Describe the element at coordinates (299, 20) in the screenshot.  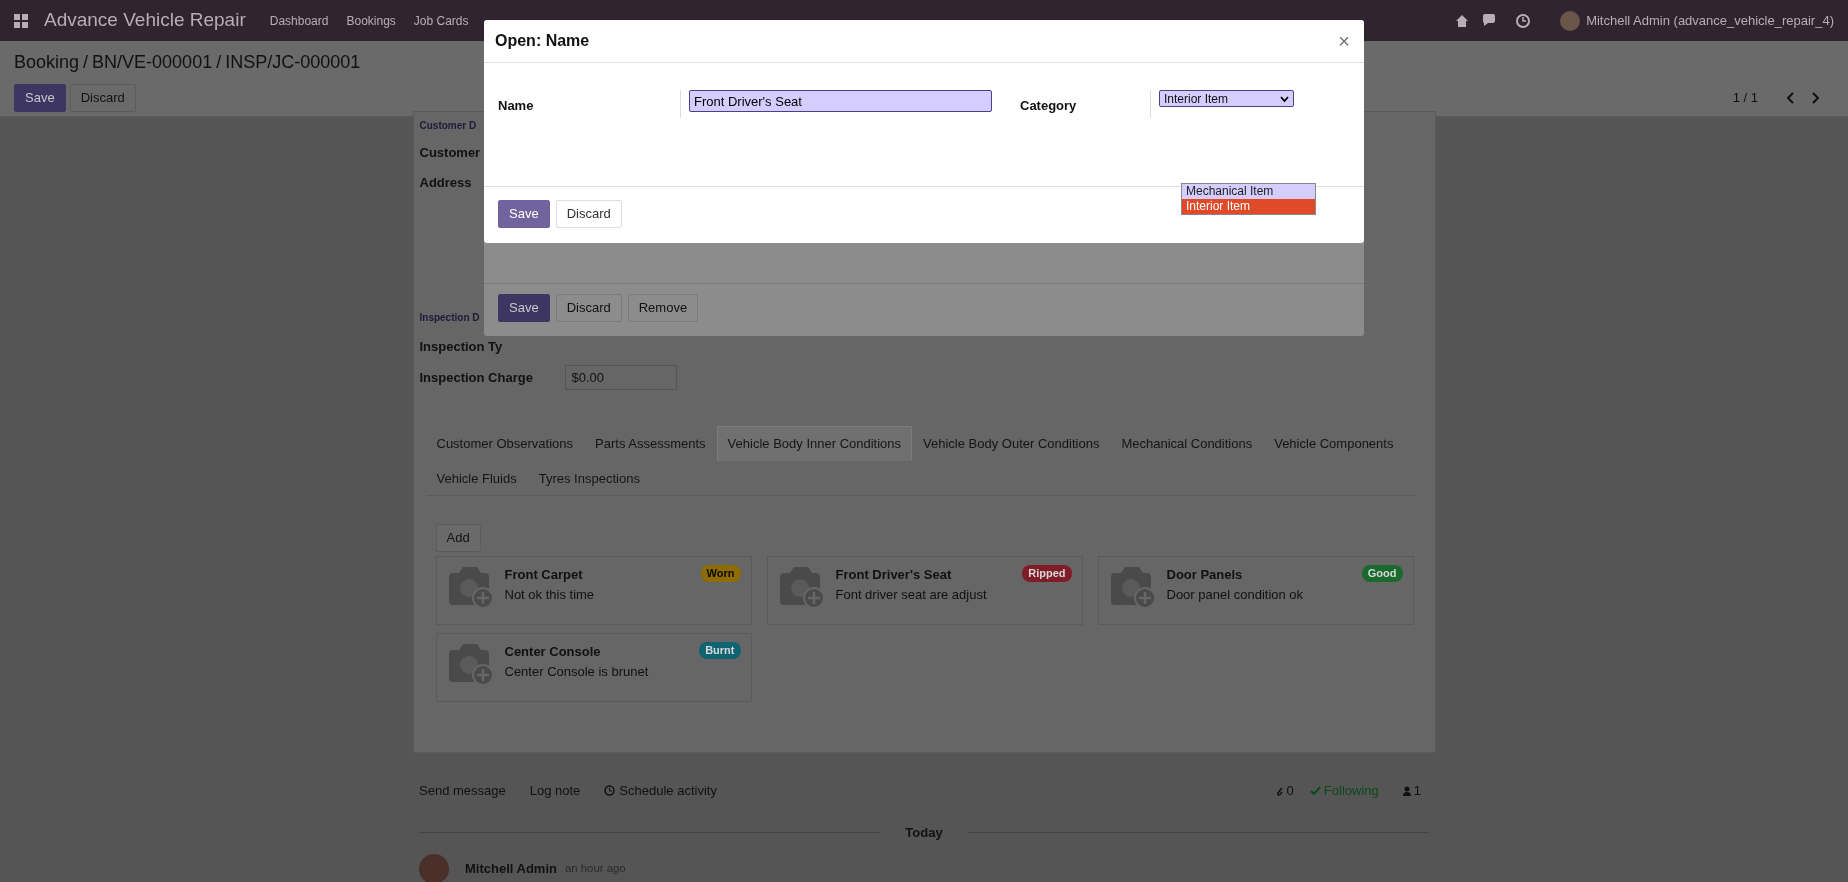
I see `menu-item: Dashboard` at that location.